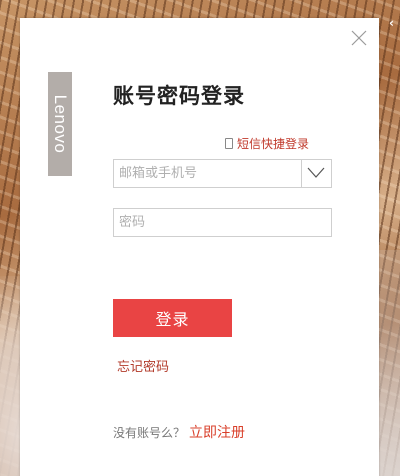 The height and width of the screenshot is (476, 400). I want to click on phone-icon, so click(228, 143).